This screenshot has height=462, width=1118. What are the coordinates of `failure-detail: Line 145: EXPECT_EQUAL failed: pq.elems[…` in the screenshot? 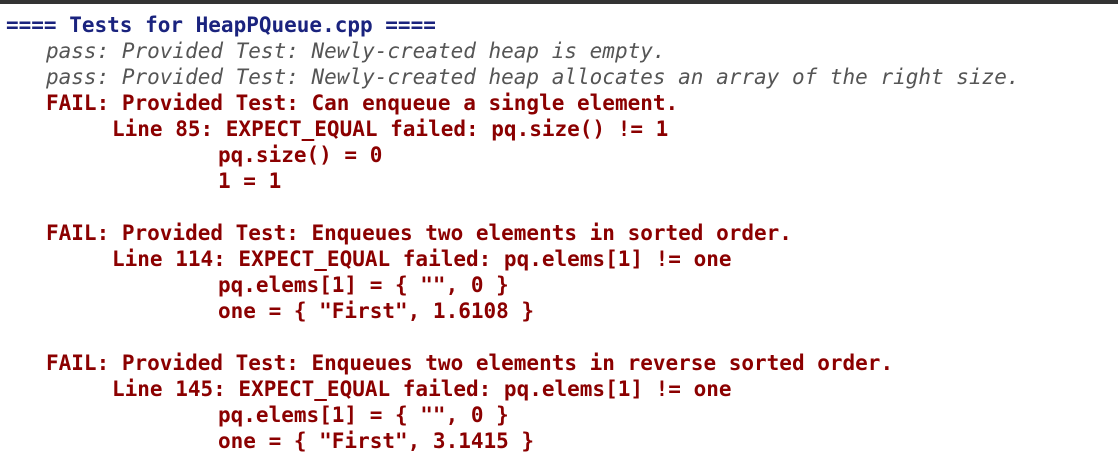 It's located at (422, 389).